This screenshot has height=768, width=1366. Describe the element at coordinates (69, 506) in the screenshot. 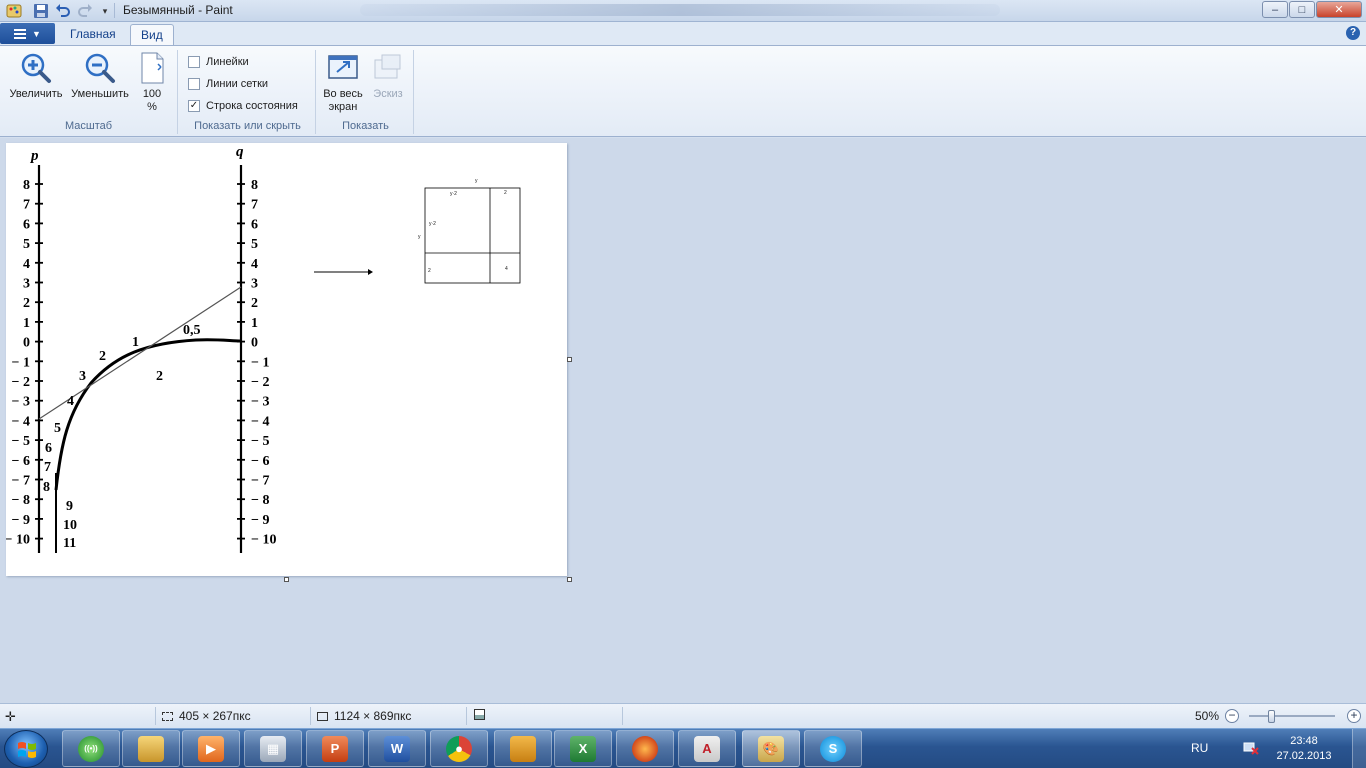

I see `curve-label: 9` at that location.